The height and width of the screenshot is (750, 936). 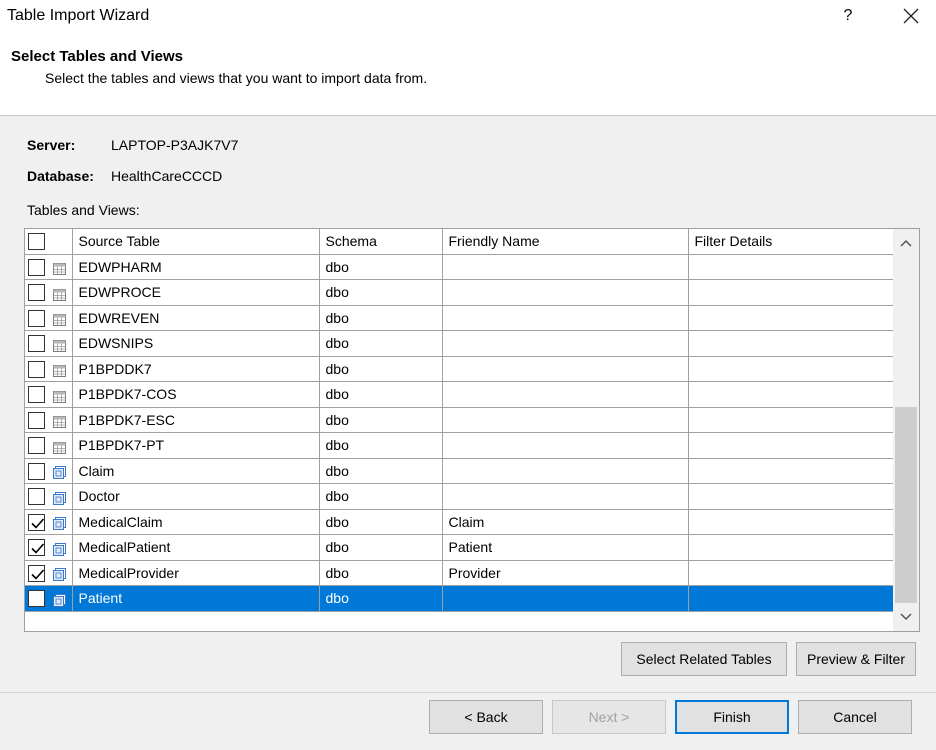 I want to click on source-table-cell: MedicalProvider, so click(x=196, y=573).